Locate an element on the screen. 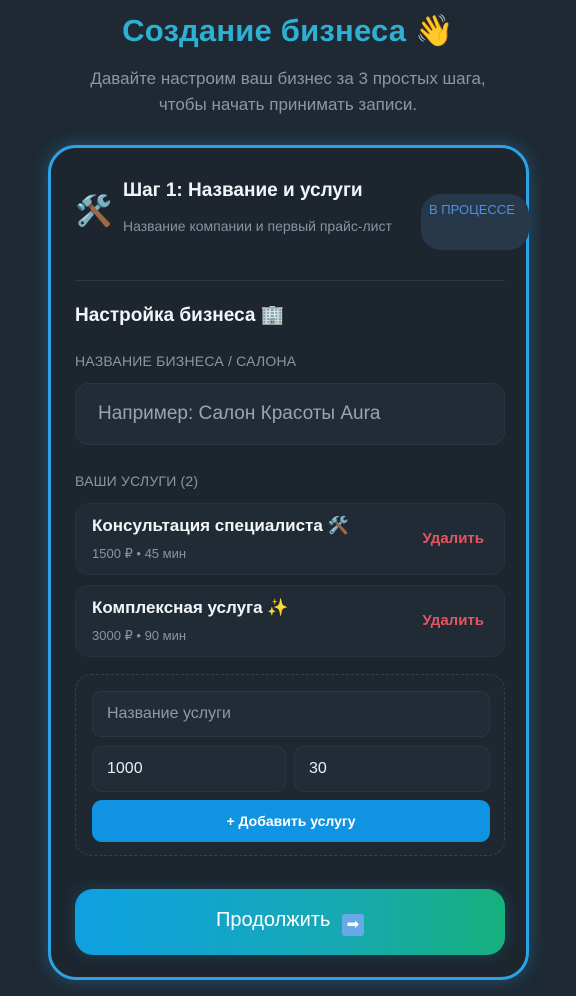  page-title-text: Создание бизнеса is located at coordinates (264, 30).